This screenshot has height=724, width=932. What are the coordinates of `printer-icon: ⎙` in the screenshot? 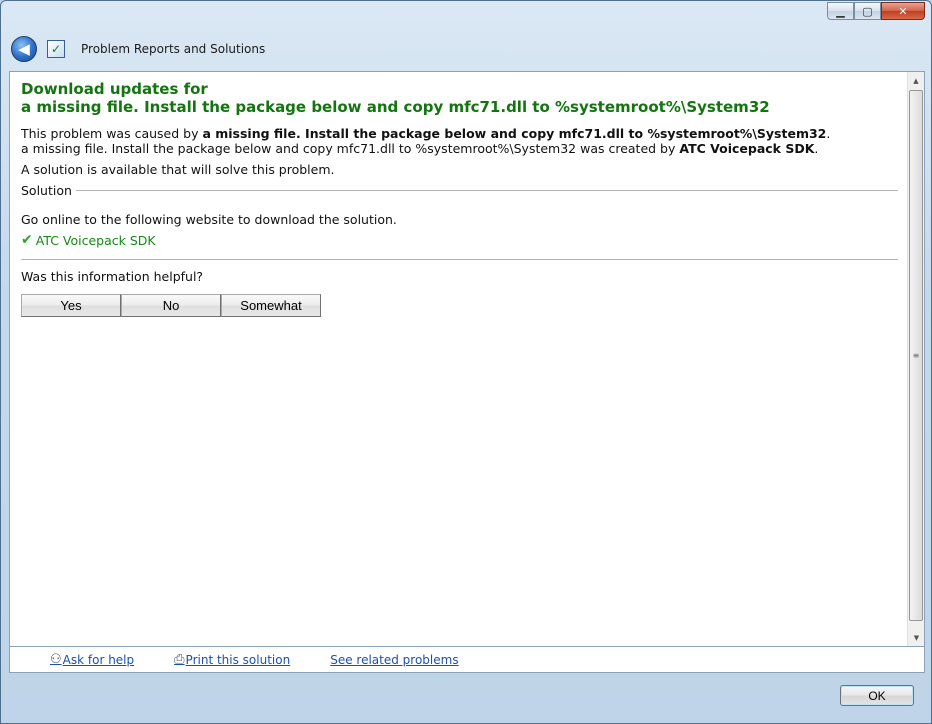 It's located at (179, 659).